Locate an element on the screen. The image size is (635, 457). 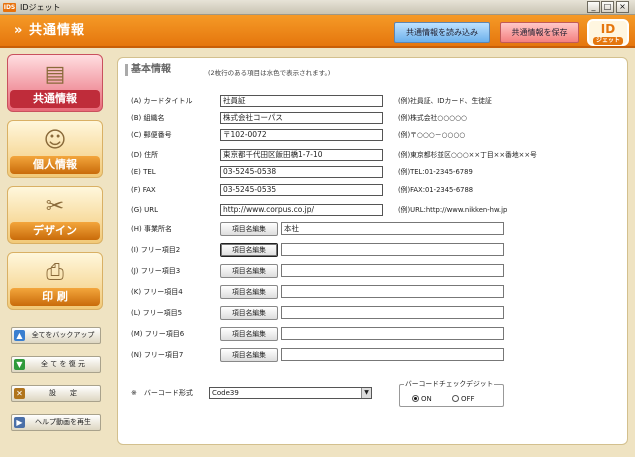
field-label: (F) FAX is located at coordinates (143, 190).